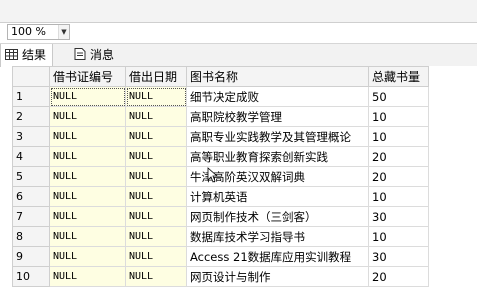  I want to click on row-number-cell: 10, so click(31, 276).